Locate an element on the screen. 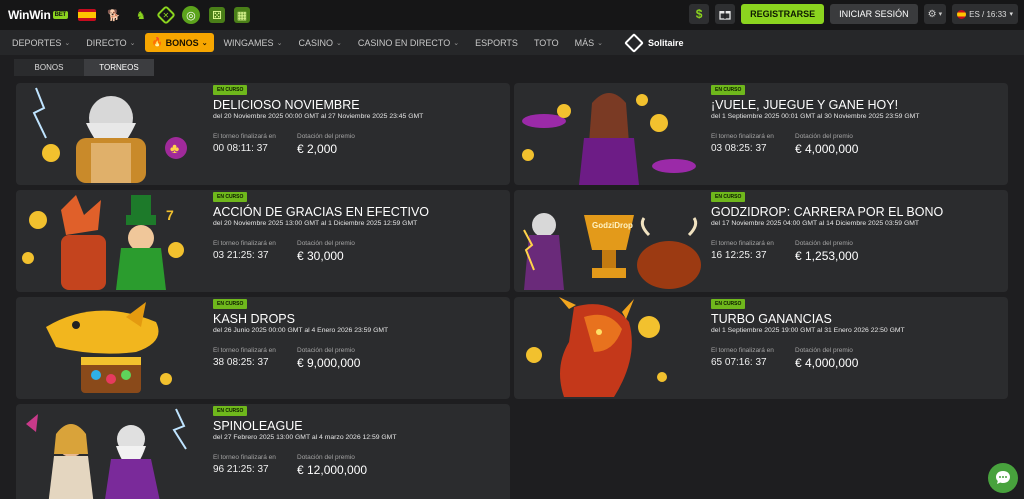 The height and width of the screenshot is (499, 1024). gift-button is located at coordinates (725, 14).